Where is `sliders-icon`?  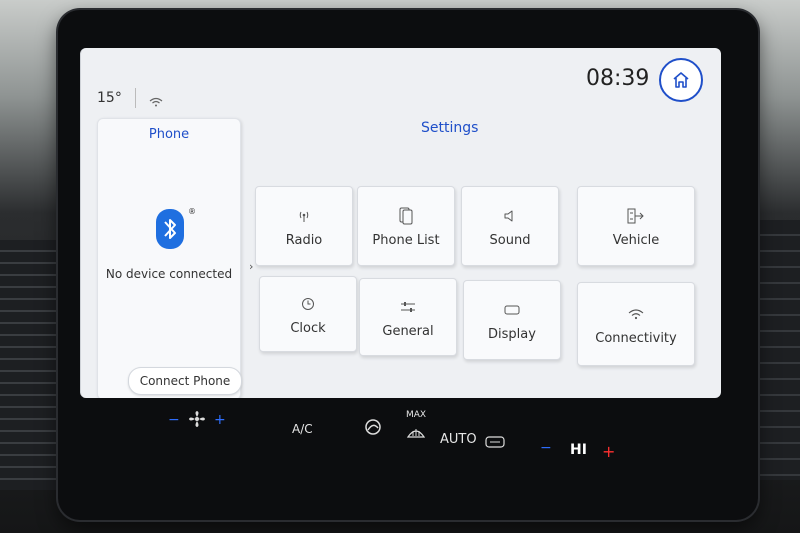 sliders-icon is located at coordinates (408, 307).